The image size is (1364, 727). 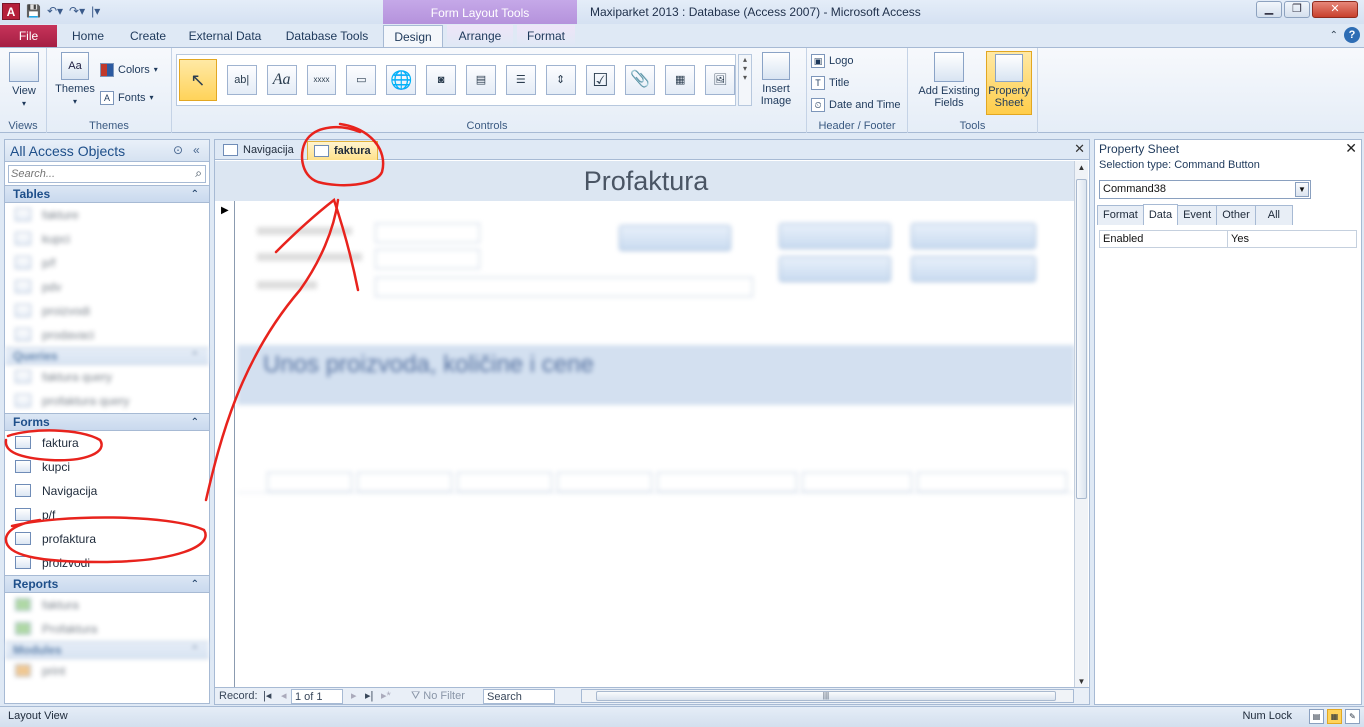 What do you see at coordinates (129, 70) in the screenshot?
I see `colors-button: Colors ▾` at bounding box center [129, 70].